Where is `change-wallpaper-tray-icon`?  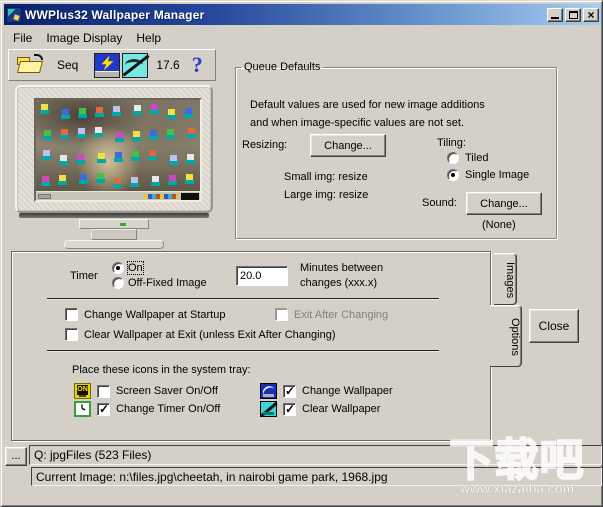
change-wallpaper-tray-icon is located at coordinates (268, 391).